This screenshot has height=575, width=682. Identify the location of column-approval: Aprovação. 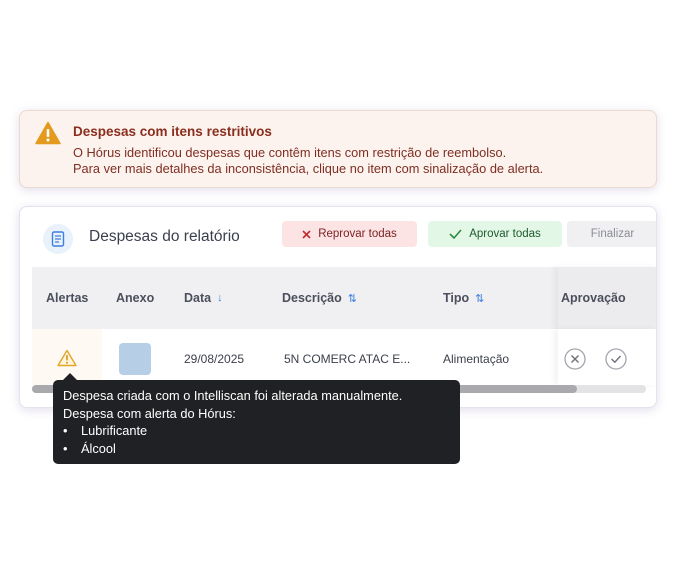
(593, 298).